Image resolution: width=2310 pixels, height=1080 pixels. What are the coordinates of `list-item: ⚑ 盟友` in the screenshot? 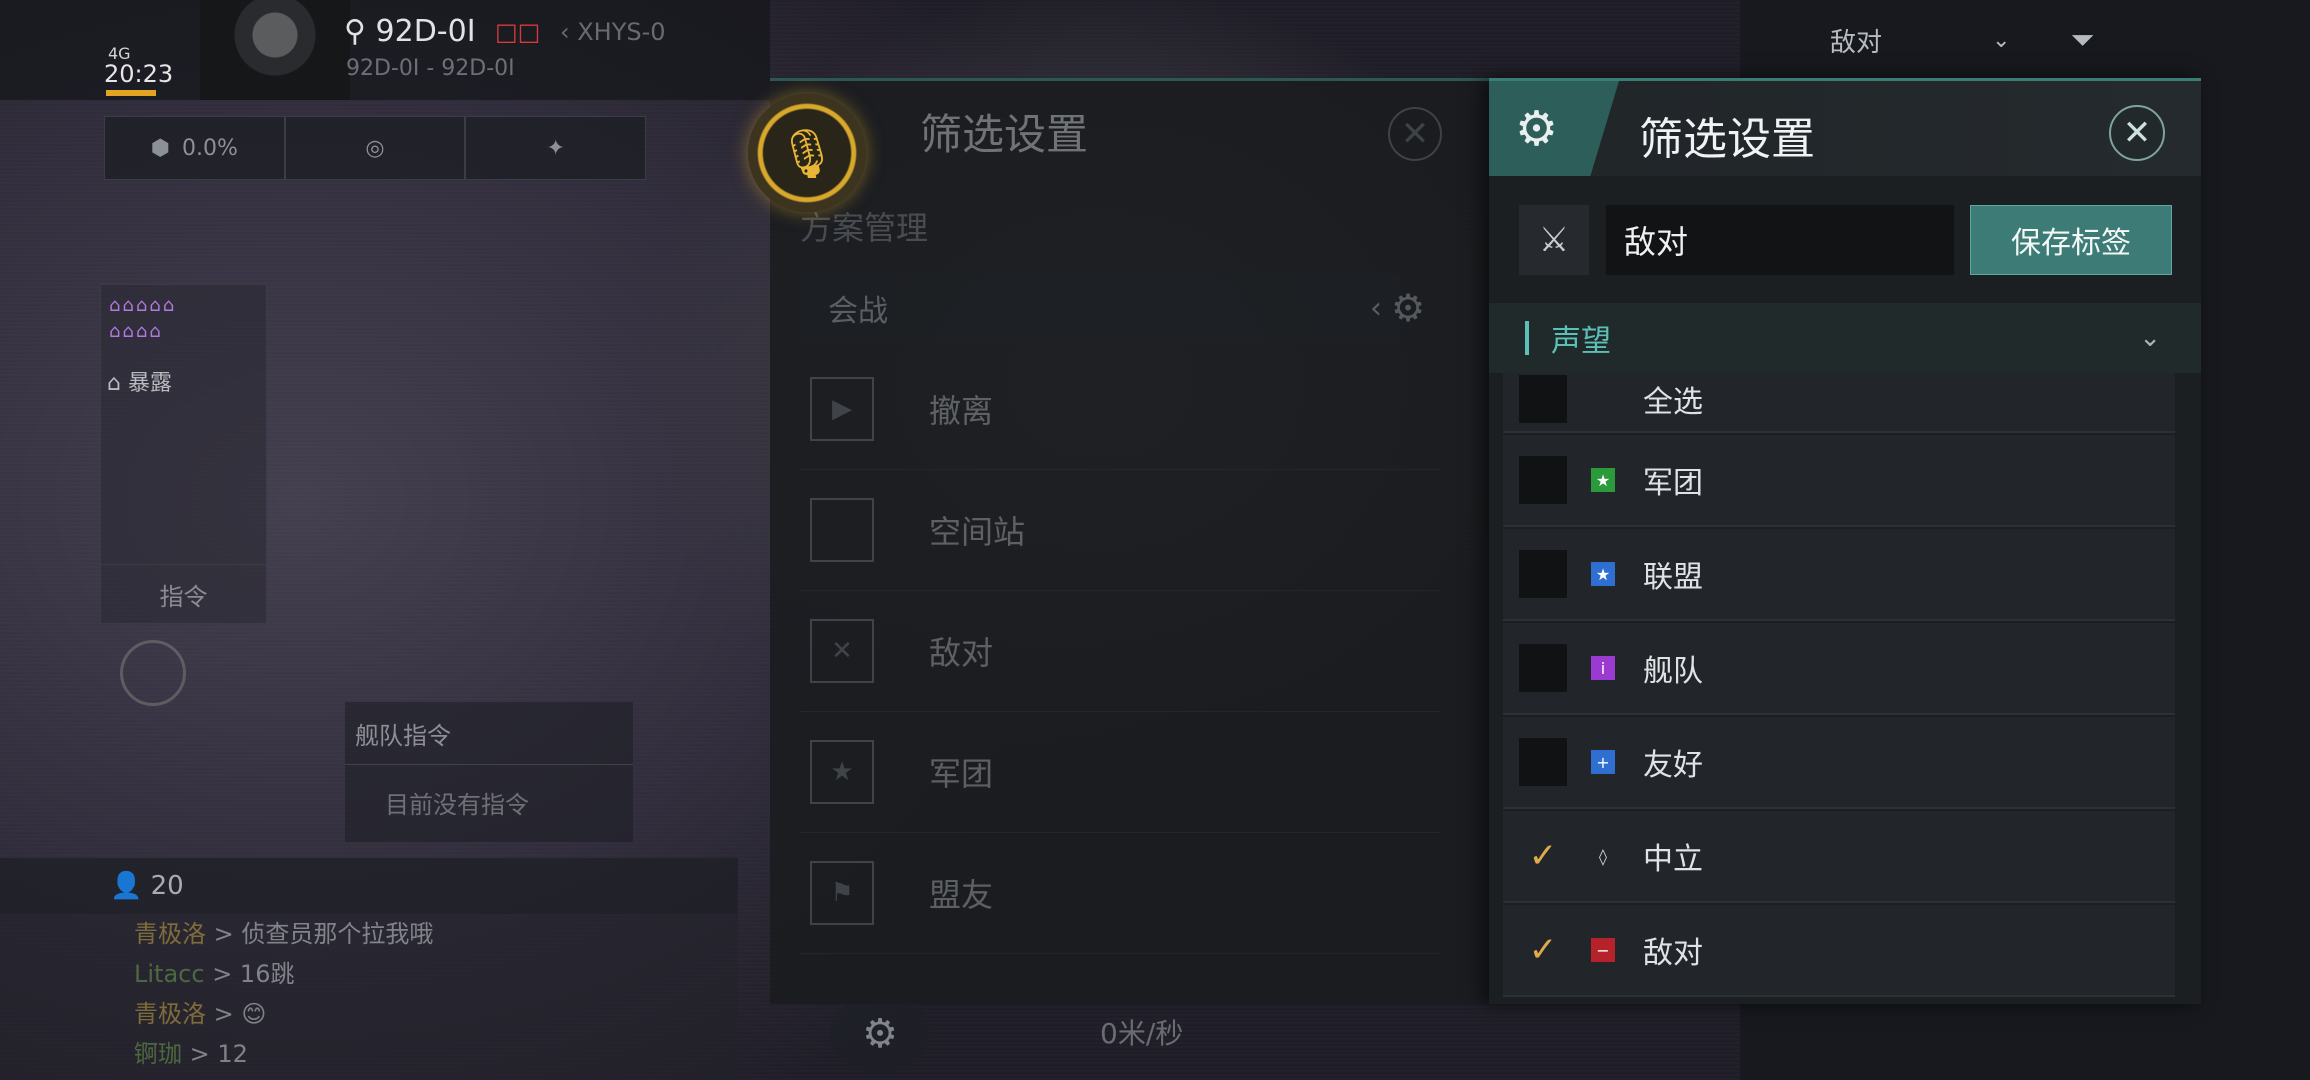 It's located at (1120, 893).